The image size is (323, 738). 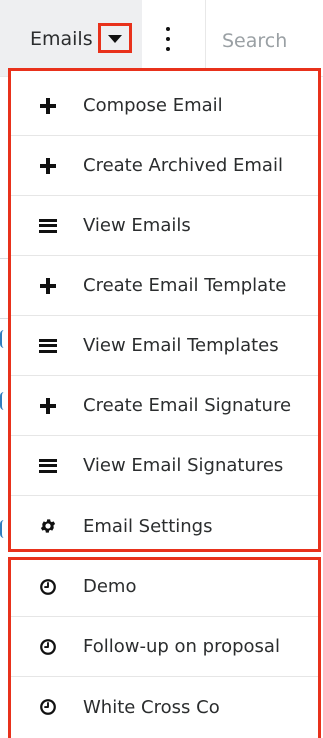 What do you see at coordinates (187, 405) in the screenshot?
I see `menu-item-label: Create Email Signature` at bounding box center [187, 405].